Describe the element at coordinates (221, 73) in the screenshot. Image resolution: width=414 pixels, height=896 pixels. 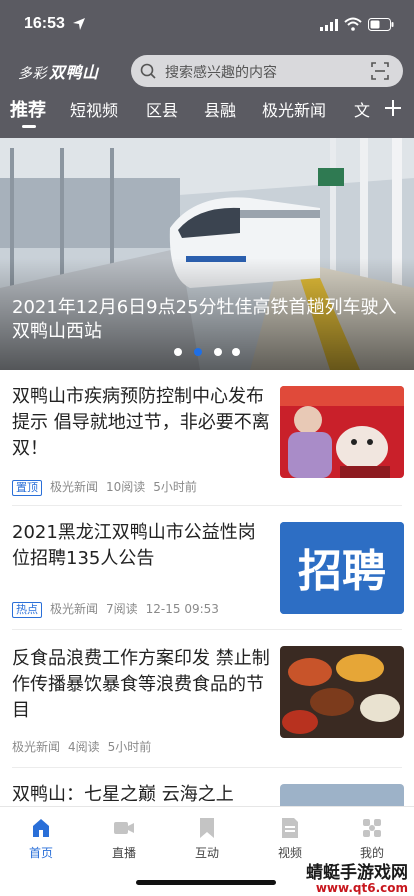
I see `search-placeholder: 搜索感兴趣的内容` at that location.